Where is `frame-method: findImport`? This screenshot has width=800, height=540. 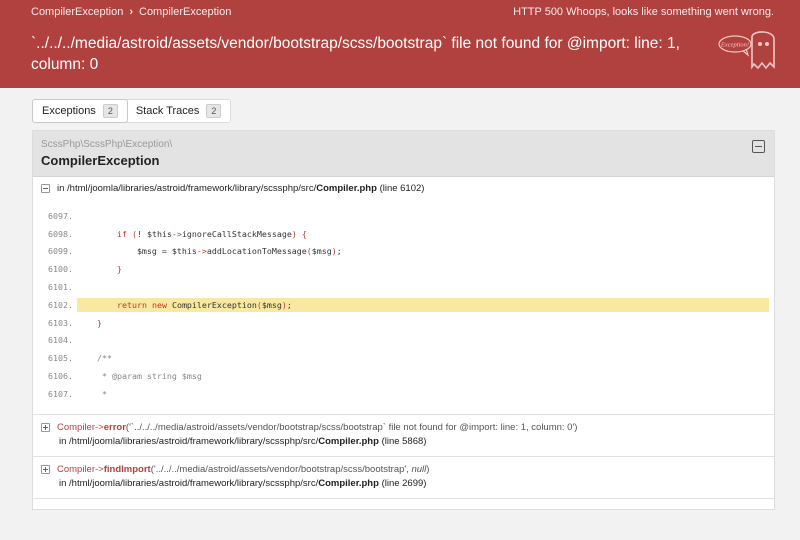 frame-method: findImport is located at coordinates (127, 469).